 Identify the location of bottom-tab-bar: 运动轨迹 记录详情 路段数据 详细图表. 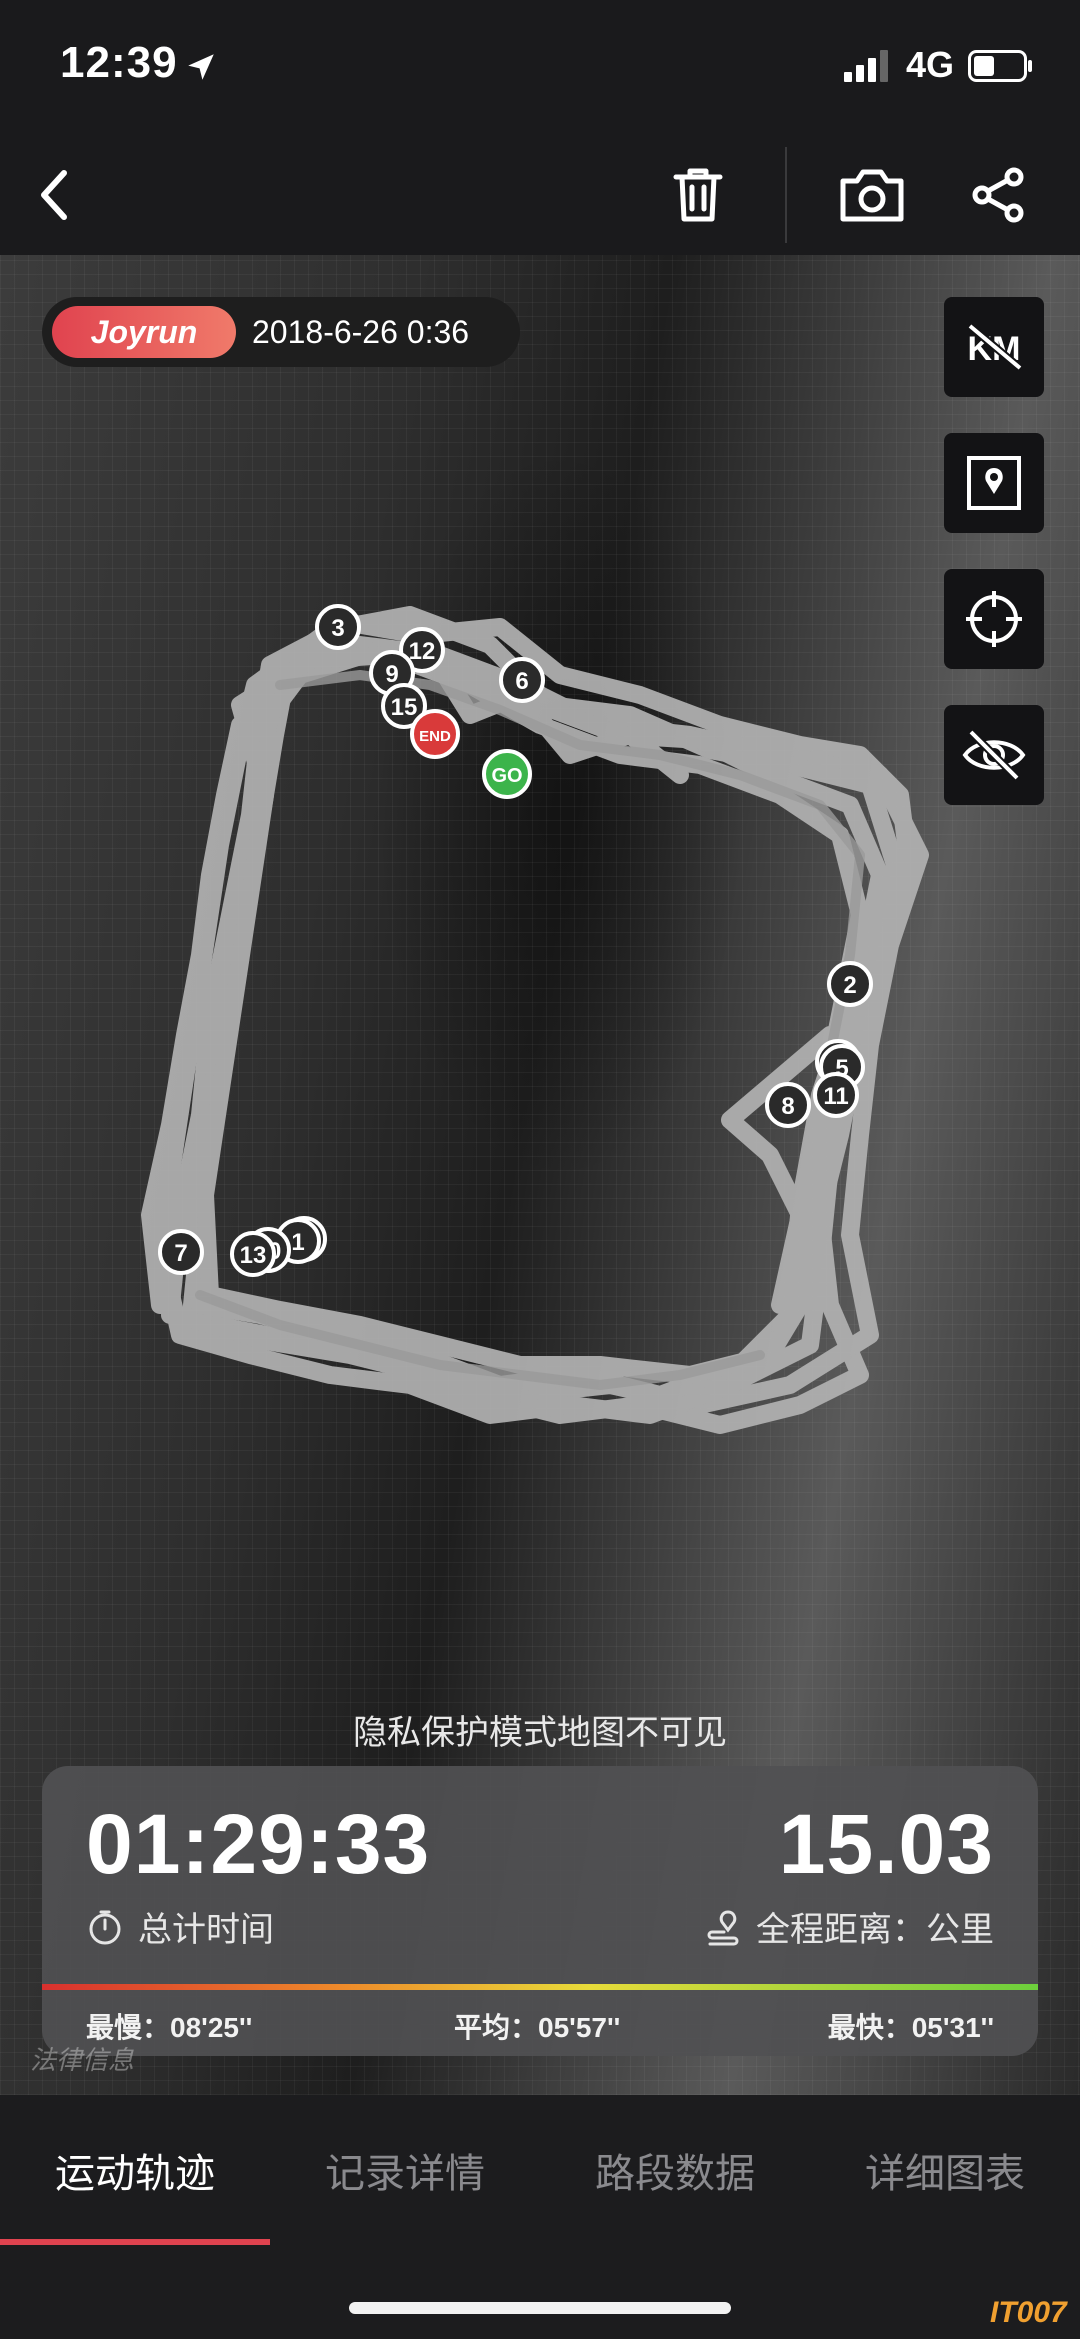
(540, 2170).